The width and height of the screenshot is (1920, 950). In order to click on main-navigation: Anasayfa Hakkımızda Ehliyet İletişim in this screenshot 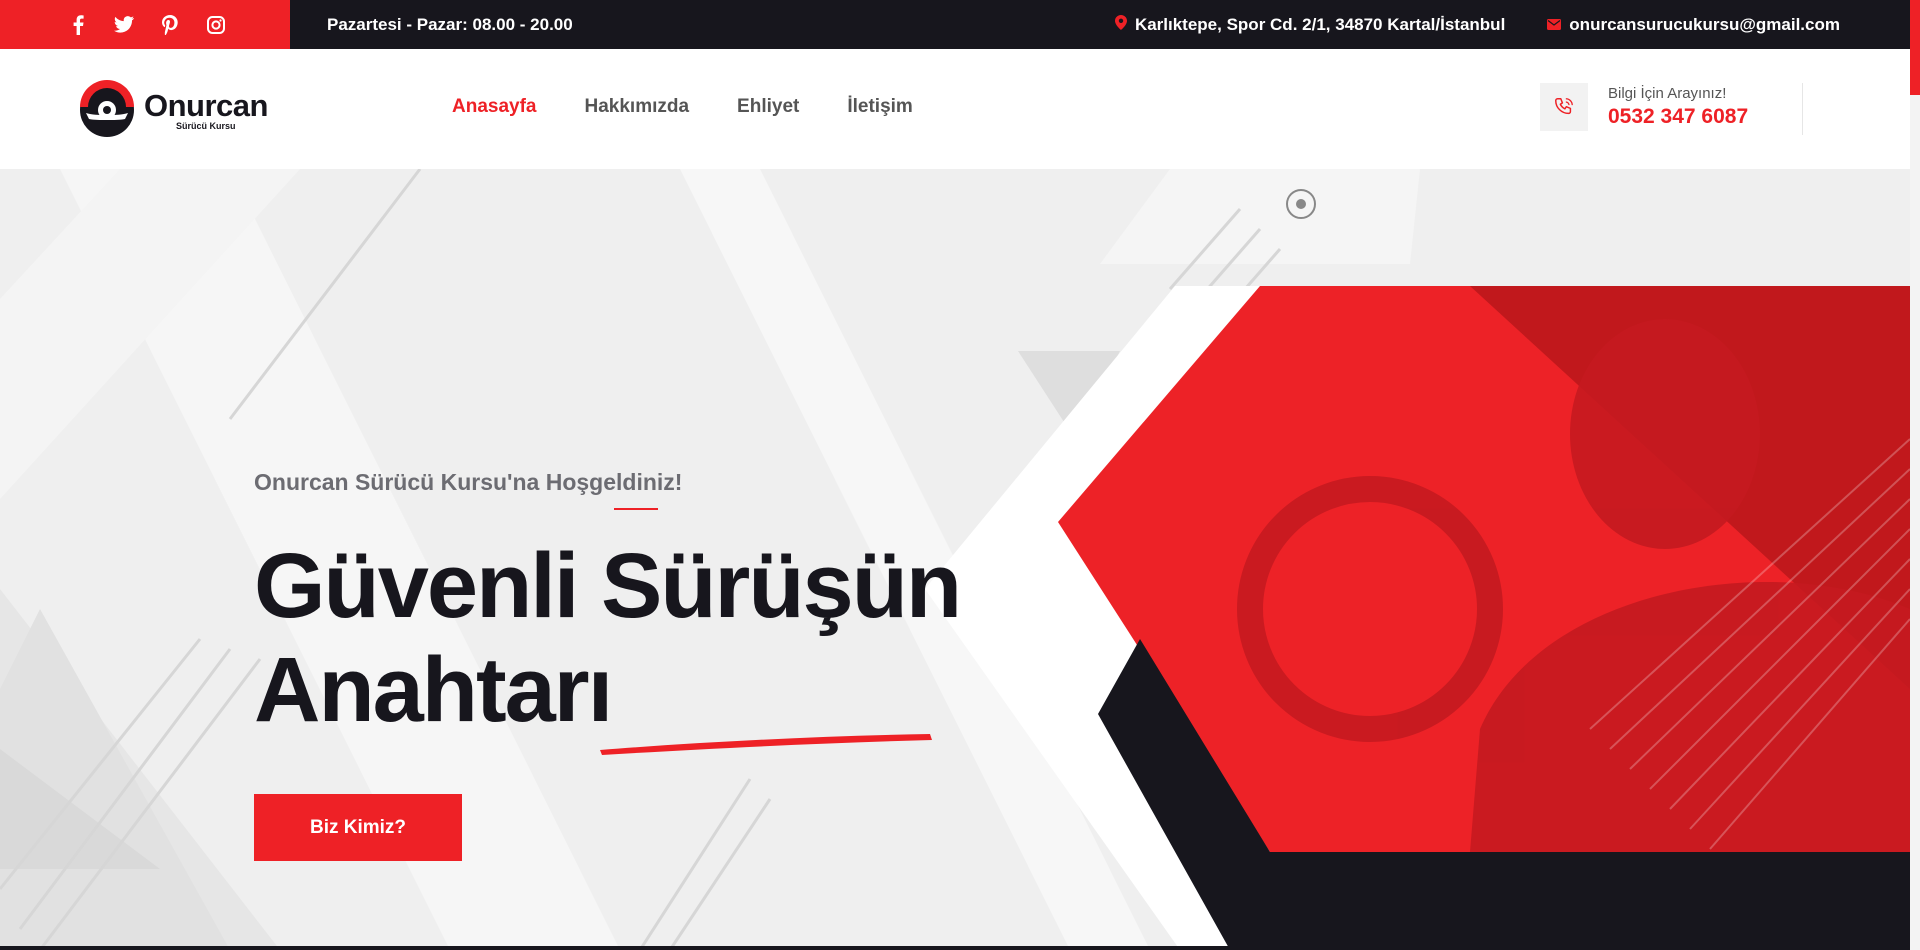, I will do `click(682, 107)`.